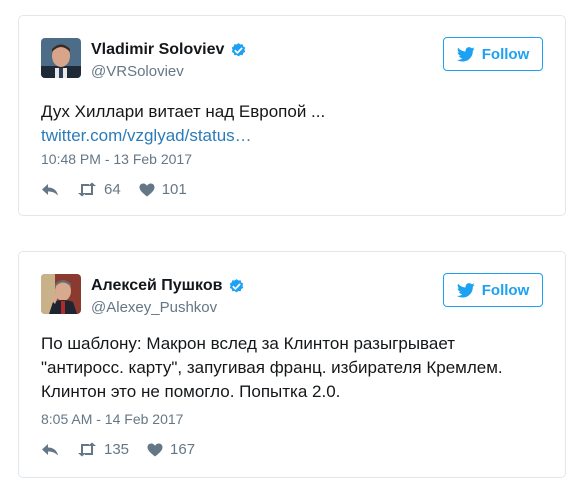  I want to click on tweet-actions: 64 101, so click(114, 189).